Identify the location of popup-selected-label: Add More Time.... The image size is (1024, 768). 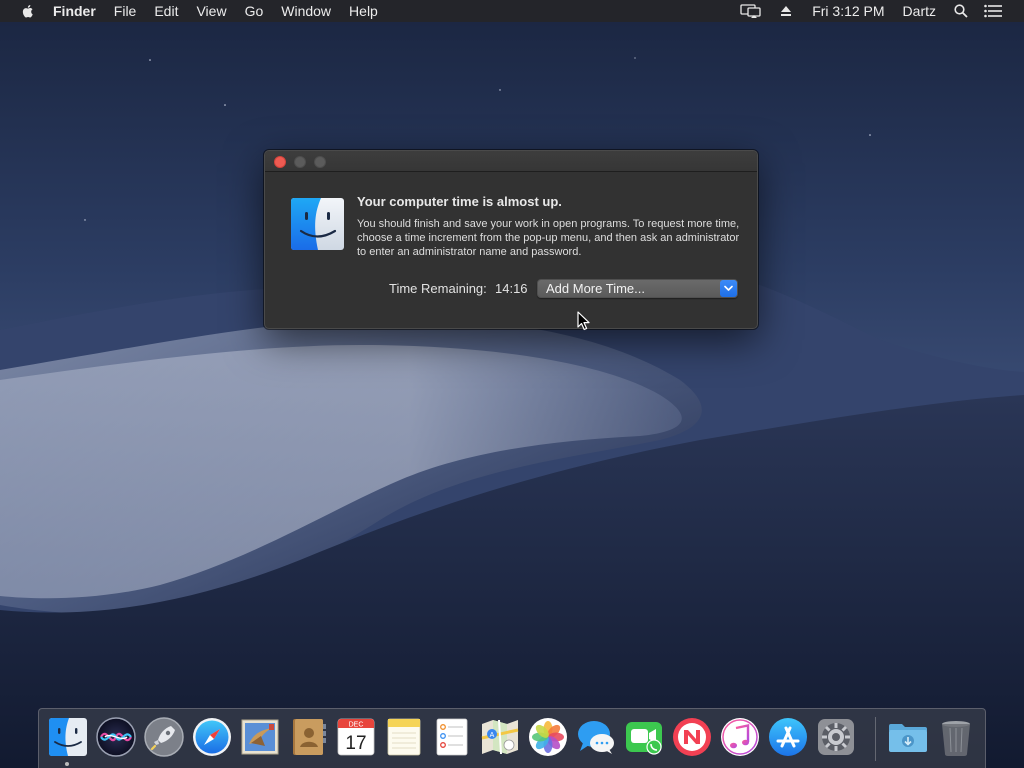
(595, 288).